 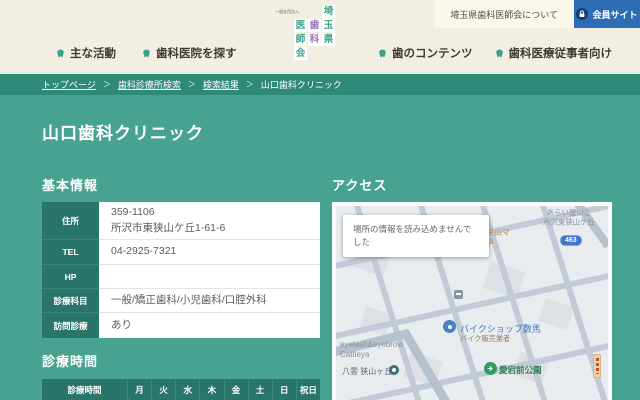 What do you see at coordinates (582, 14) in the screenshot?
I see `lock-icon` at bounding box center [582, 14].